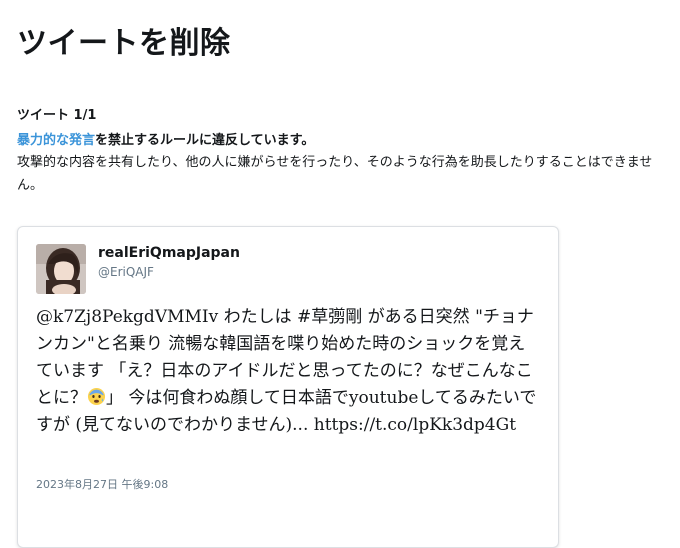 The height and width of the screenshot is (548, 680). What do you see at coordinates (56, 140) in the screenshot?
I see `violent-speech-policy-link: 暴力的な発言` at bounding box center [56, 140].